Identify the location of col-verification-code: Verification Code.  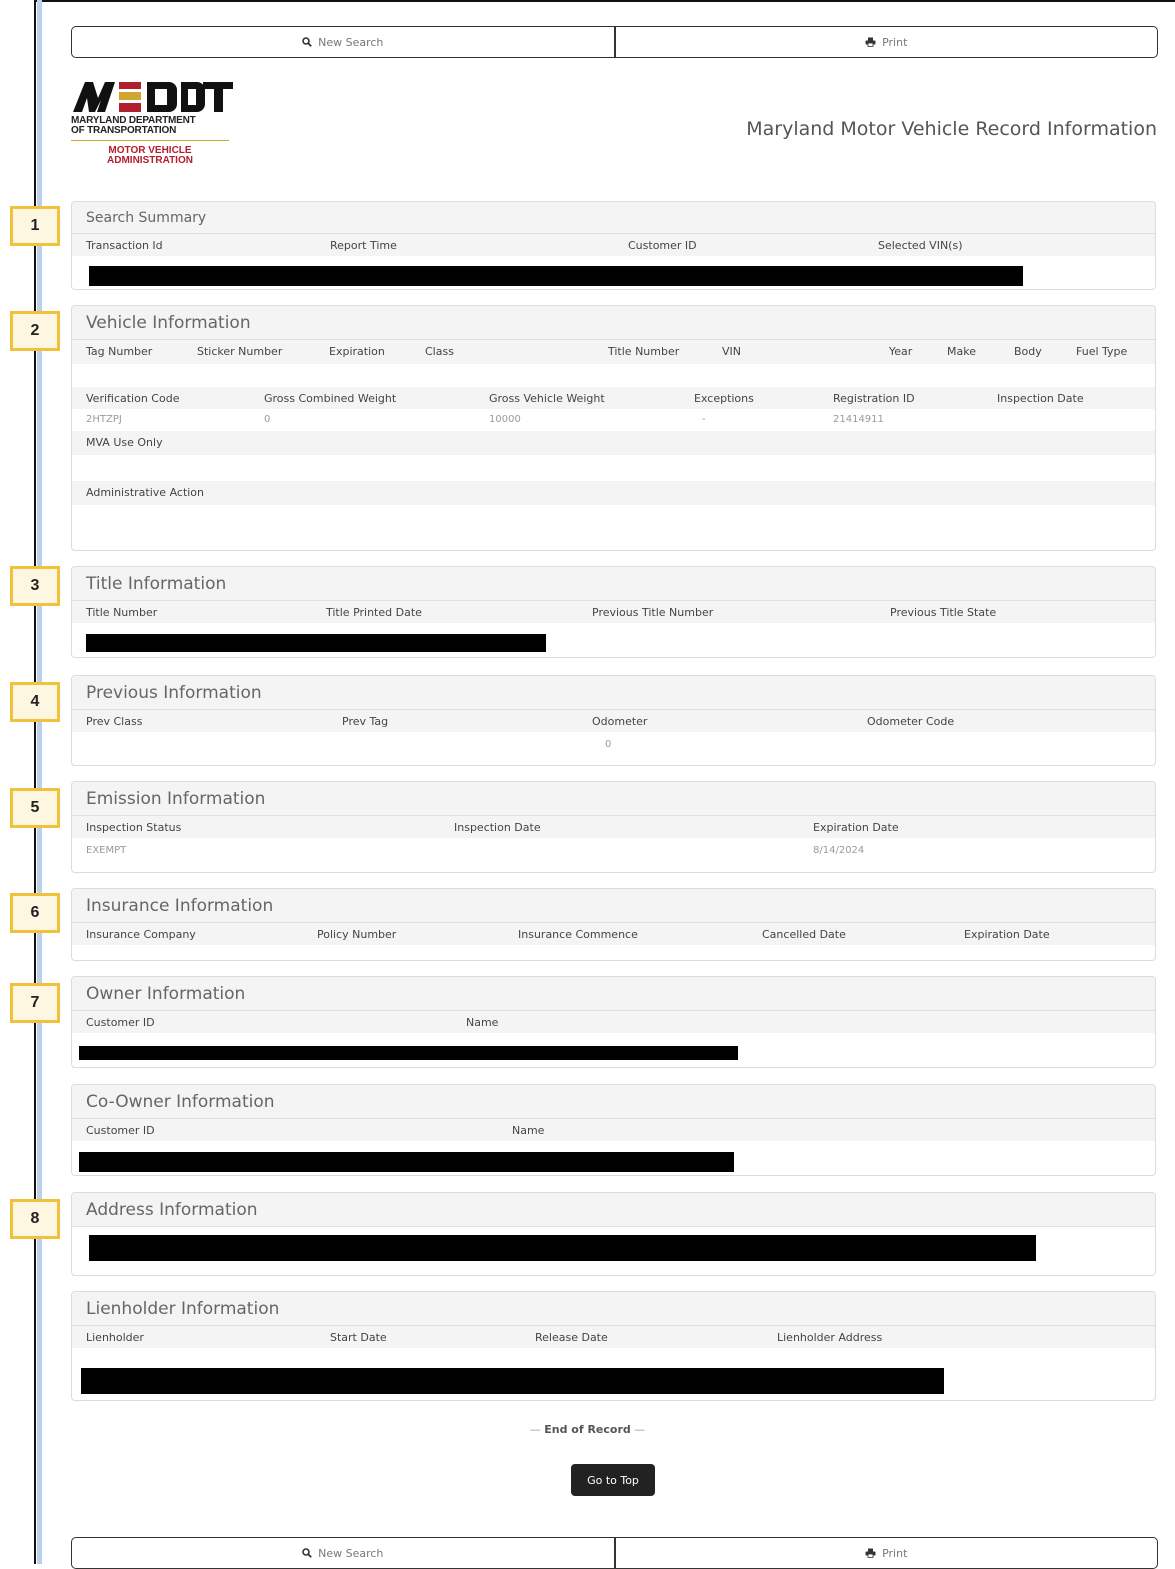
(133, 398).